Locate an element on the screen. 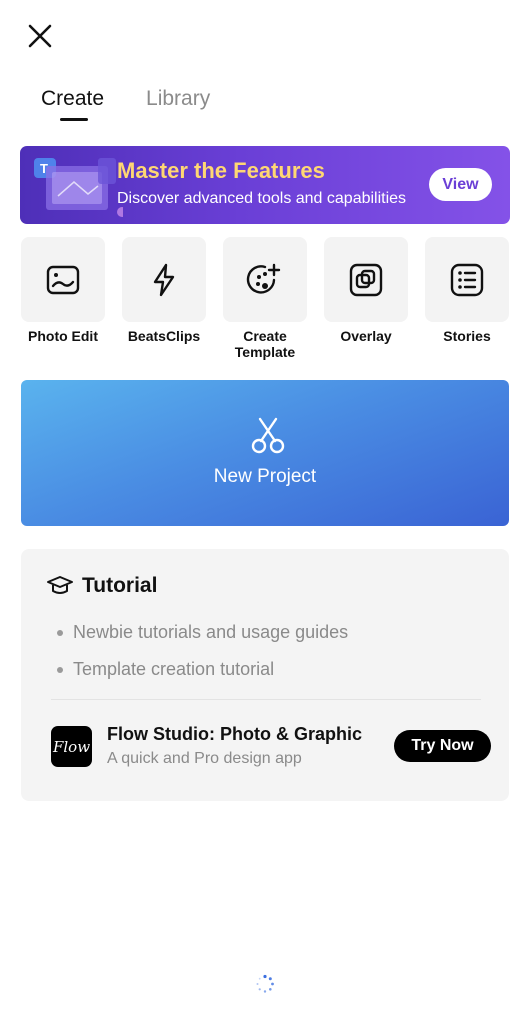  close-button is located at coordinates (40, 36).